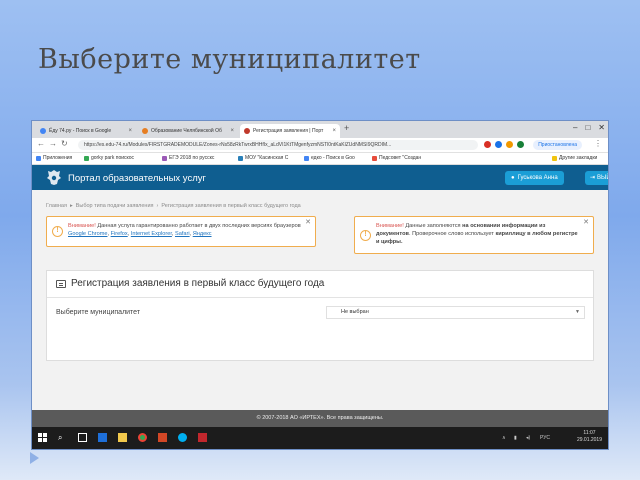 The width and height of the screenshot is (640, 480). I want to click on clock: 11:07 29.01.2019, so click(589, 437).